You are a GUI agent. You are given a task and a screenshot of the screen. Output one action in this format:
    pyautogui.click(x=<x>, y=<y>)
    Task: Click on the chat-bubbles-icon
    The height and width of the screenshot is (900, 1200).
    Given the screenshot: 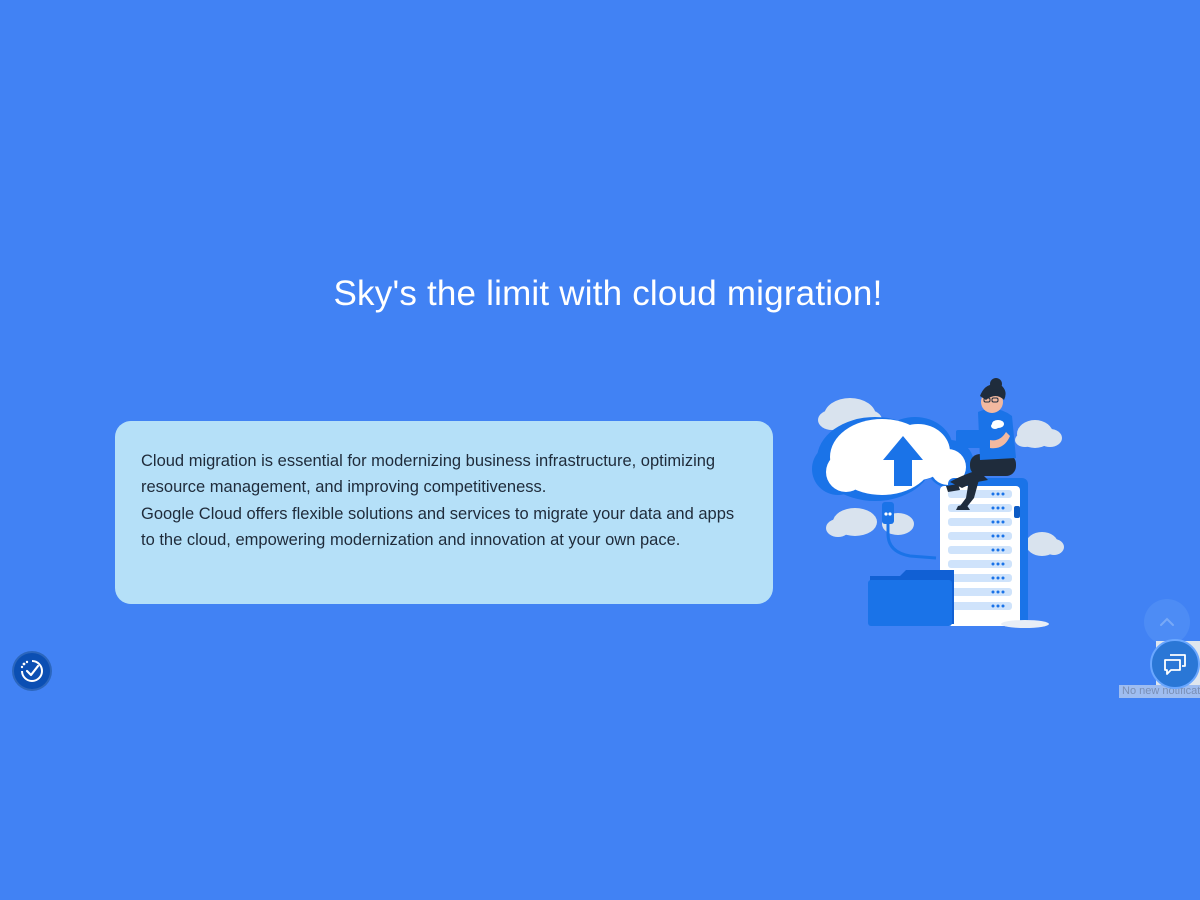 What is the action you would take?
    pyautogui.click(x=1175, y=664)
    